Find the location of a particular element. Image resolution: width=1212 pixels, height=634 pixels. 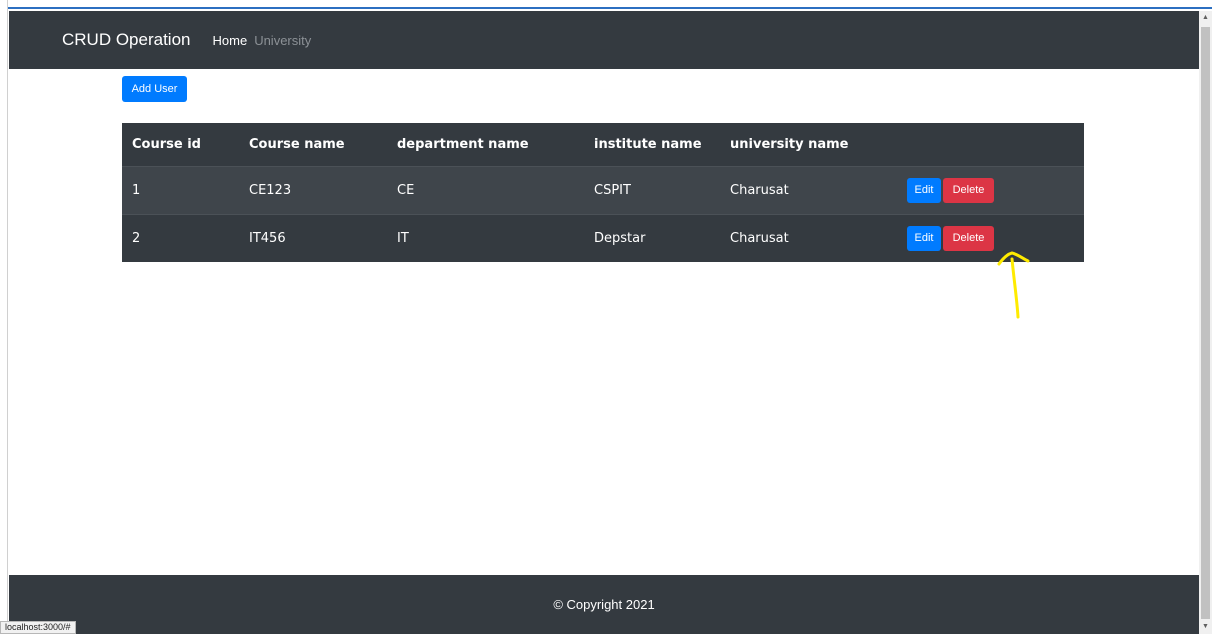

header-university-name: university name is located at coordinates (789, 144).